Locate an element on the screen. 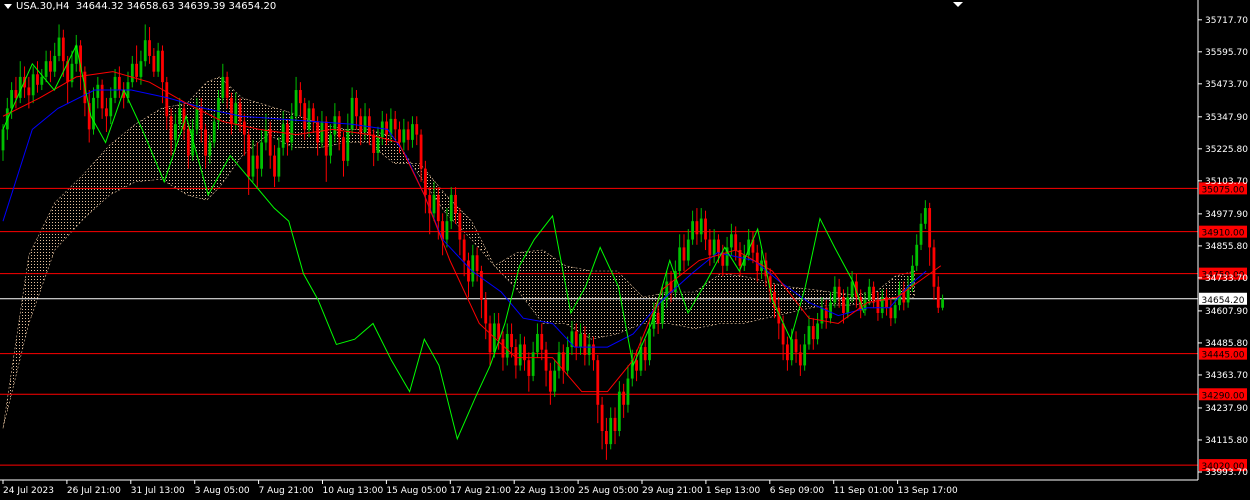 This screenshot has width=1250, height=500. x-tick-label: 17 Aug 21:00 is located at coordinates (480, 491).